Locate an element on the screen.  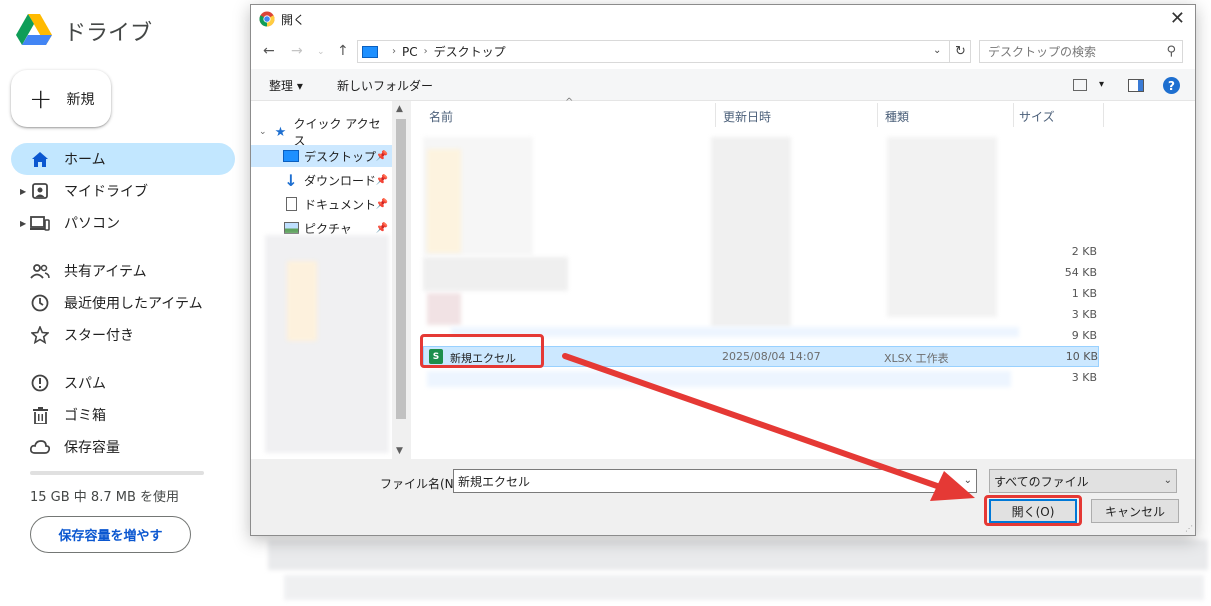
forward-arrow-icon: → is located at coordinates (297, 51).